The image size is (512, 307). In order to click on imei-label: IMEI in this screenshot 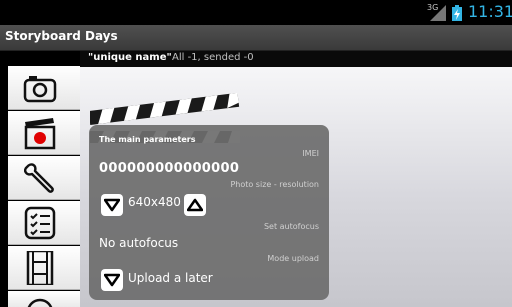, I will do `click(310, 153)`.